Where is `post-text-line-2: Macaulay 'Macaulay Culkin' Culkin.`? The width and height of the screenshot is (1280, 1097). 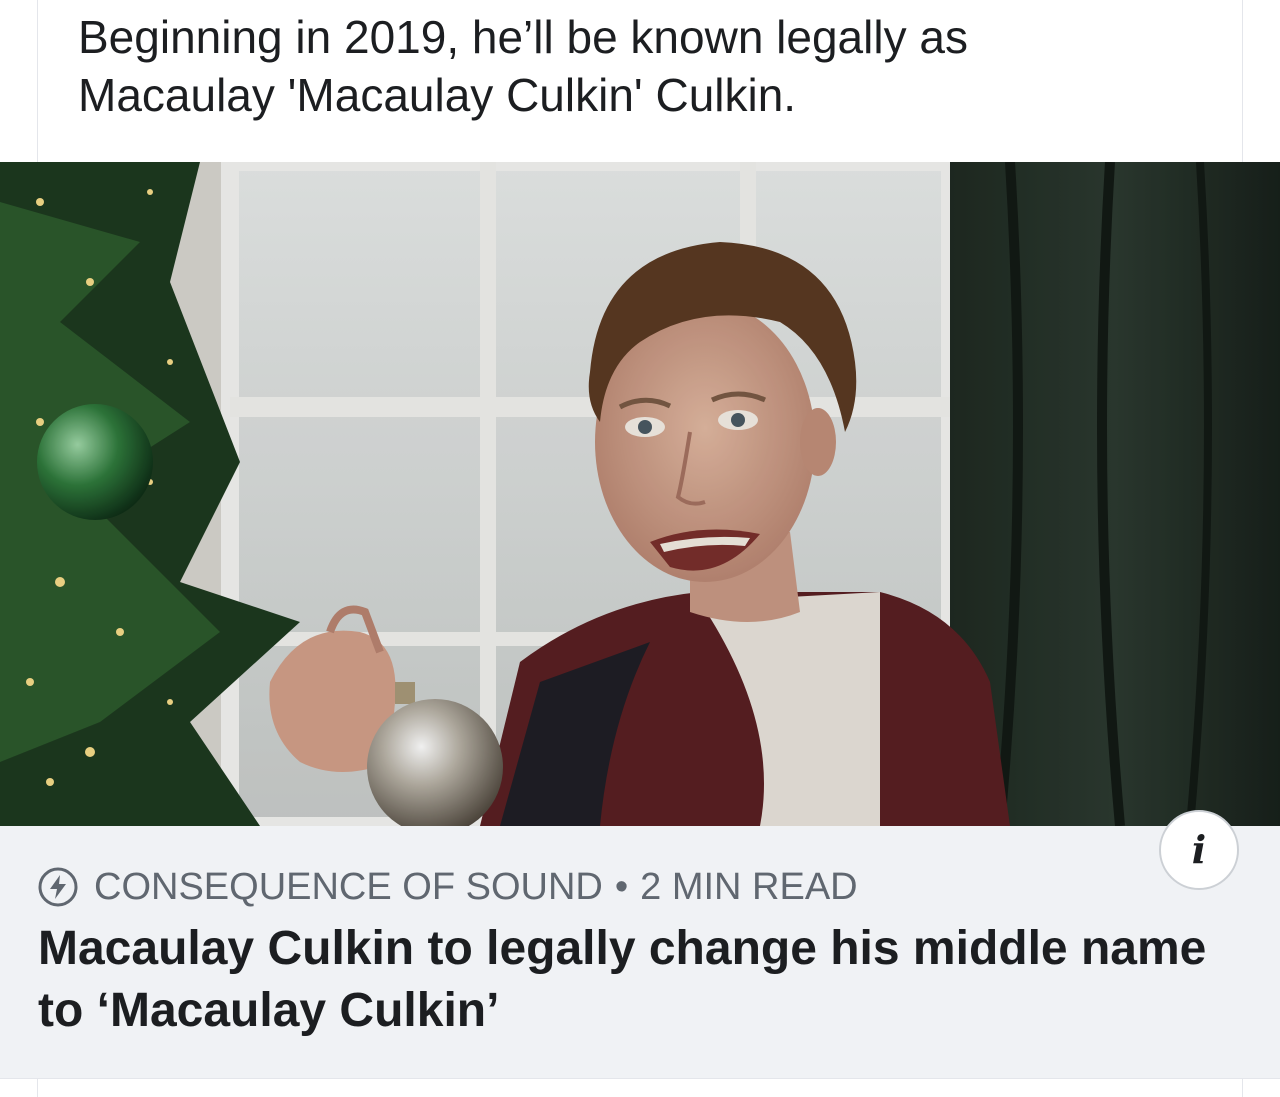 post-text-line-2: Macaulay 'Macaulay Culkin' Culkin. is located at coordinates (437, 95).